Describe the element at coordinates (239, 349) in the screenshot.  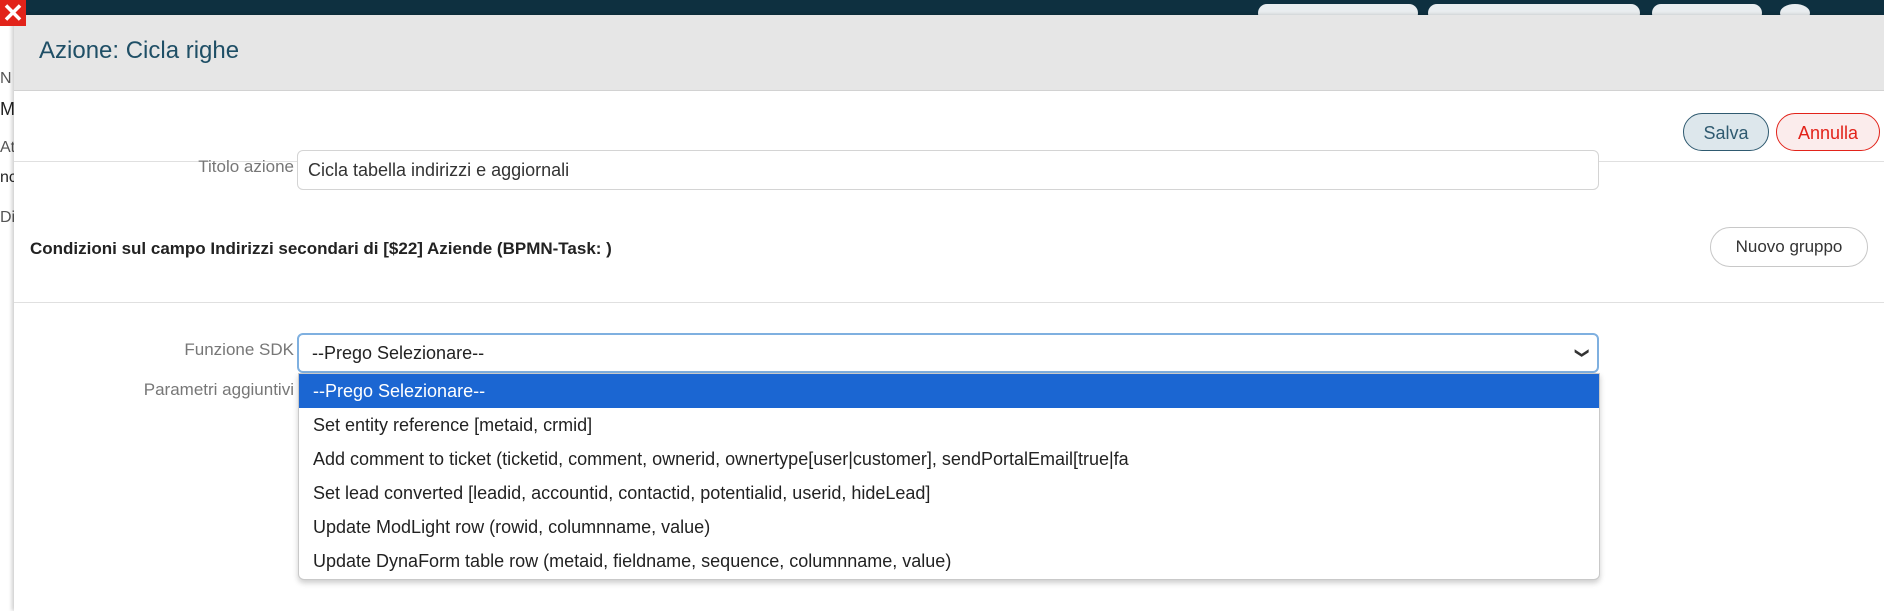
I see `sdk-function-label: Funzione SDK` at that location.